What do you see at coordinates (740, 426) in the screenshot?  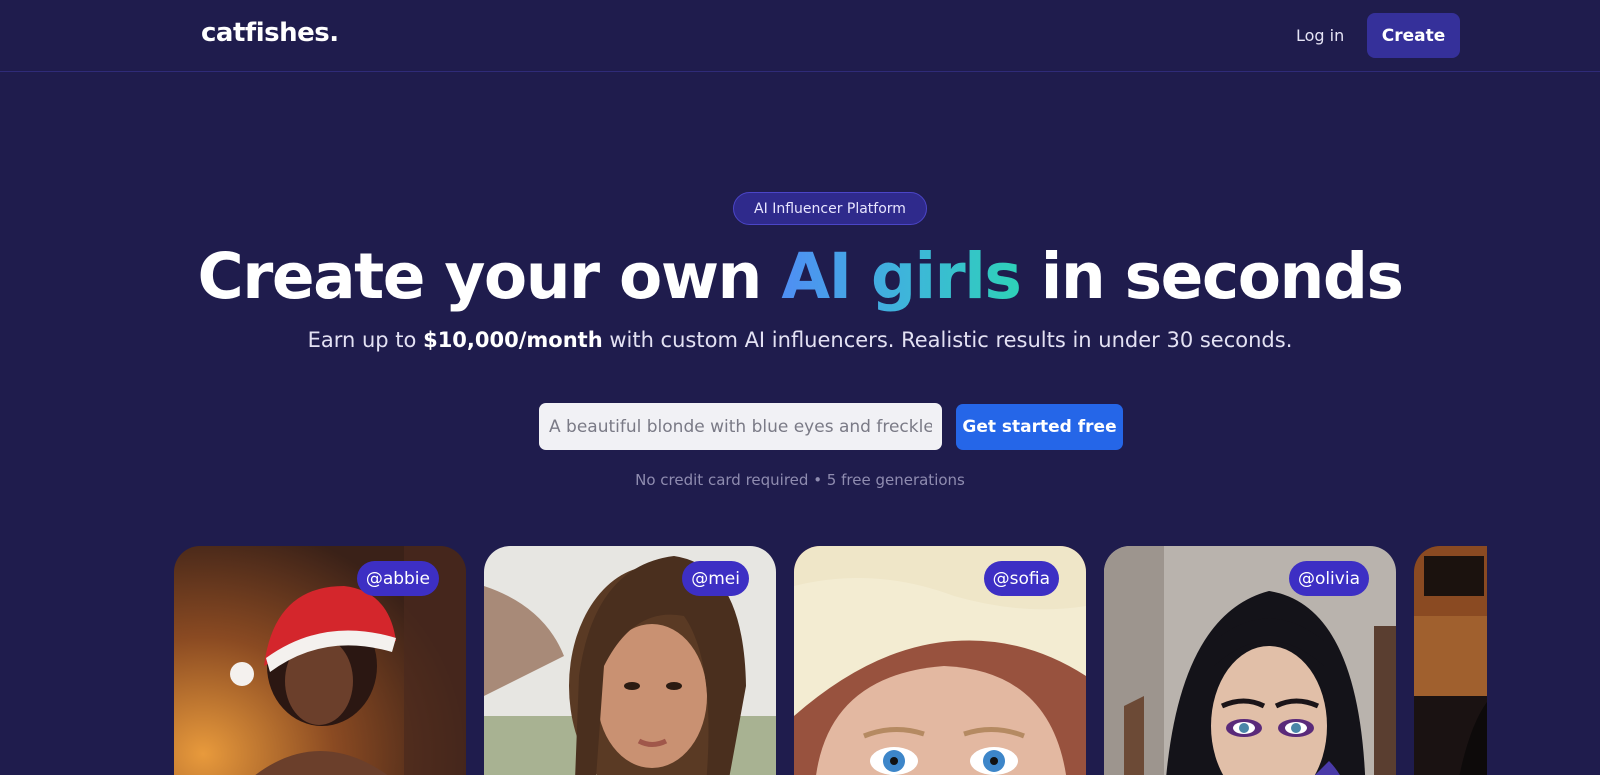 I see `prompt-input` at bounding box center [740, 426].